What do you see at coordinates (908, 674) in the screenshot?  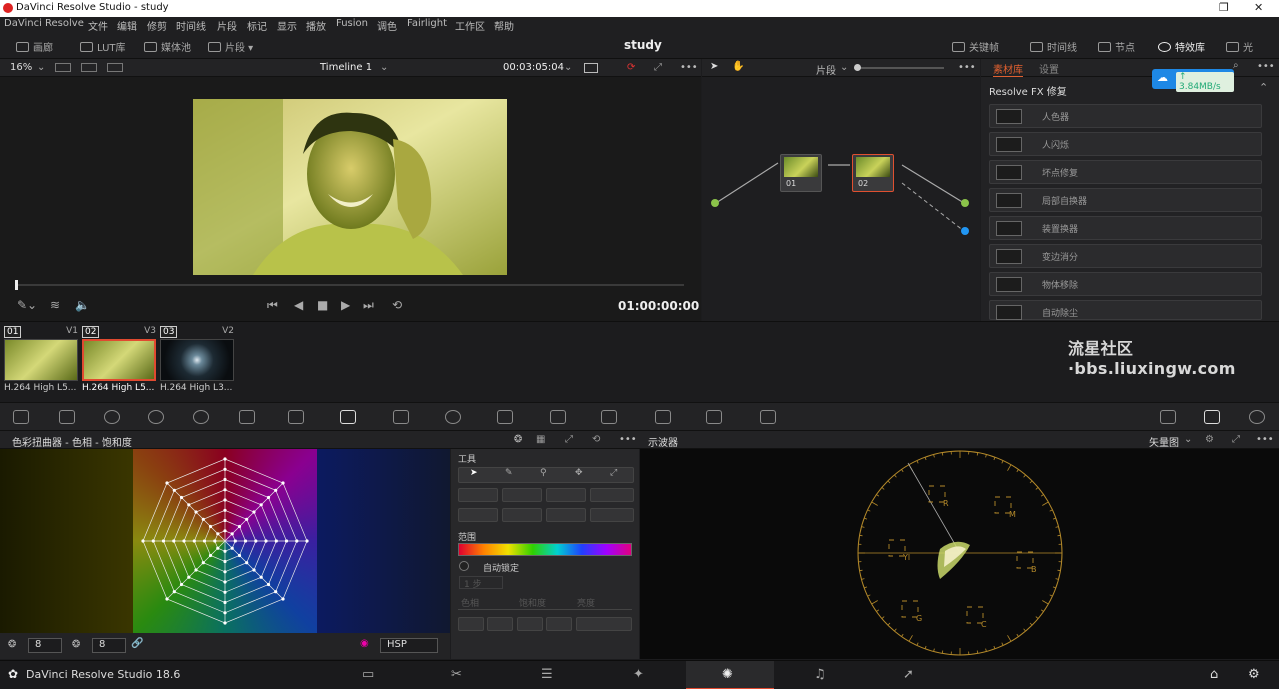 I see `deliver-page-icon: ➚` at bounding box center [908, 674].